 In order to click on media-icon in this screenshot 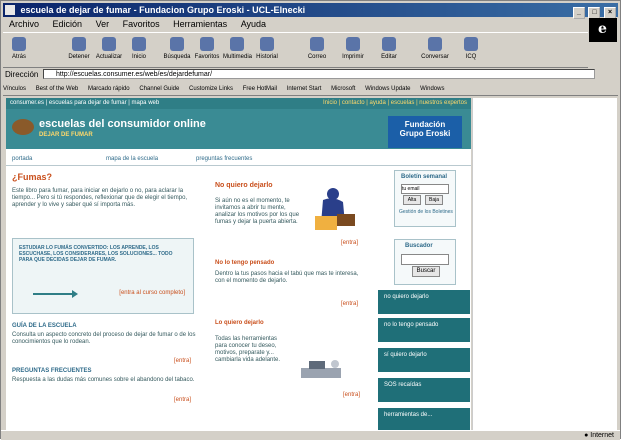, I will do `click(237, 44)`.